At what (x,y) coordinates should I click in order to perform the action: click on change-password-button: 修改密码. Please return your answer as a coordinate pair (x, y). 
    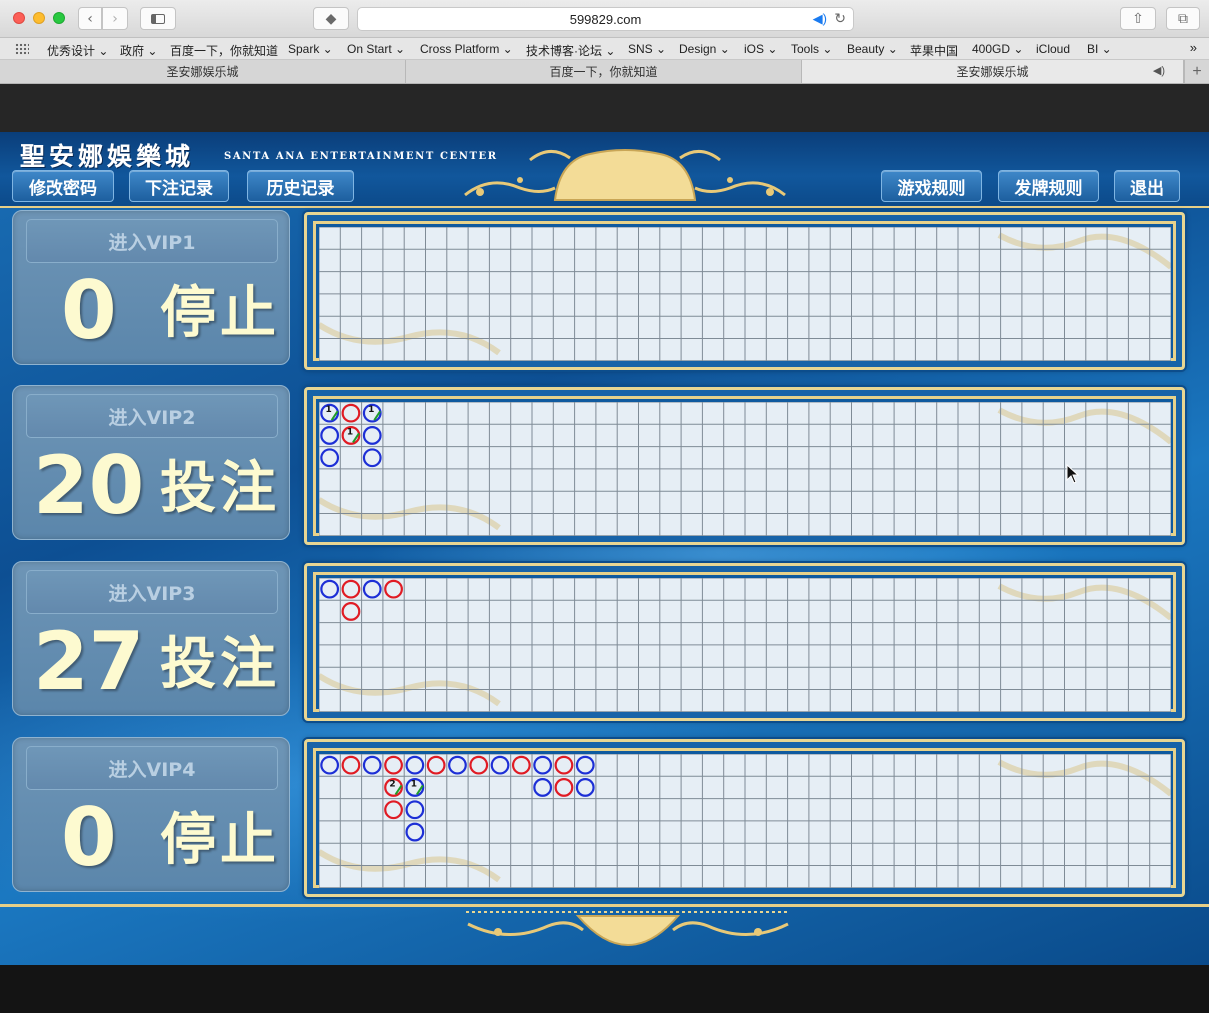
    Looking at the image, I should click on (63, 186).